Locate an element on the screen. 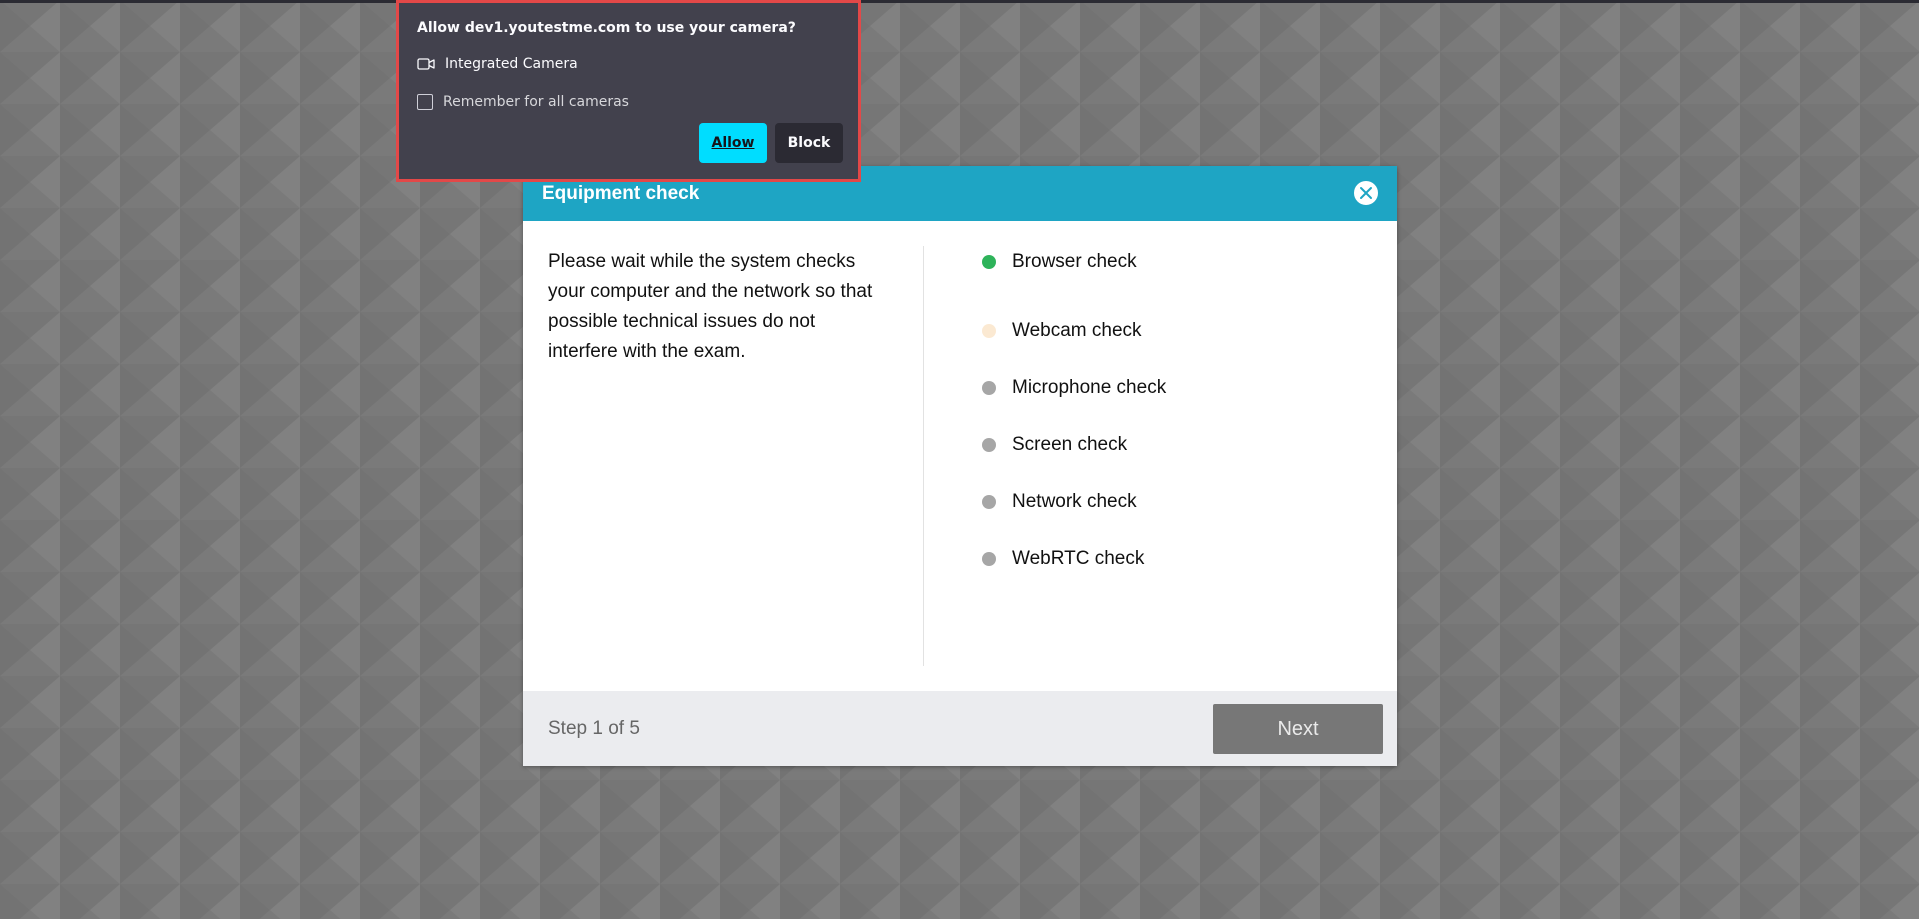 The width and height of the screenshot is (1919, 919). check-label: Screen check is located at coordinates (1070, 444).